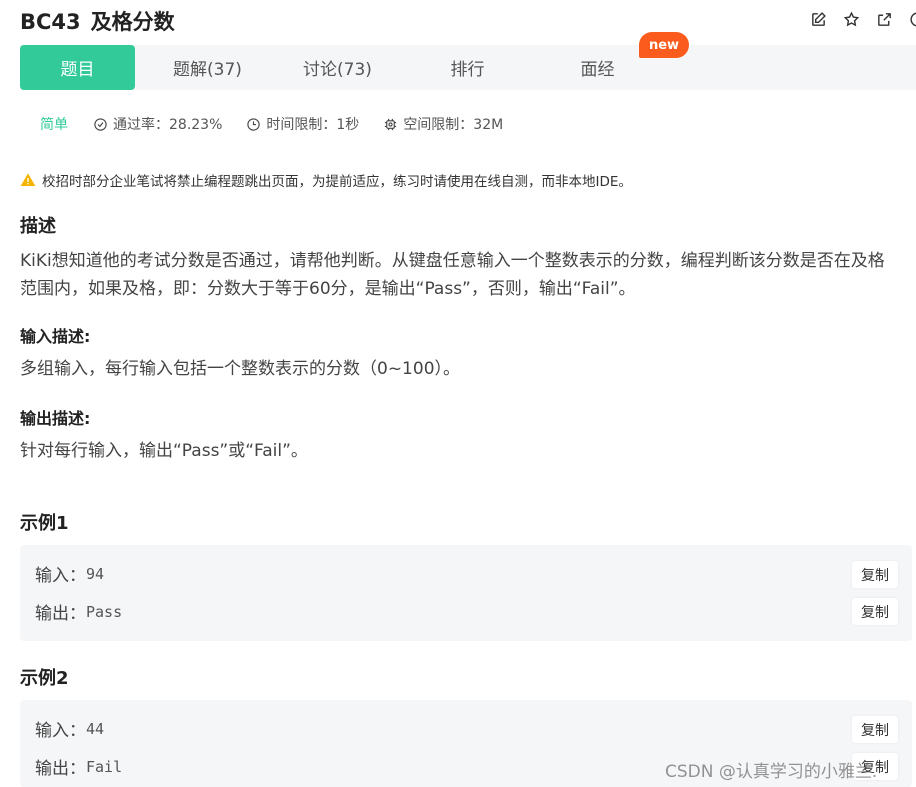  Describe the element at coordinates (28, 179) in the screenshot. I see `warning-icon` at that location.